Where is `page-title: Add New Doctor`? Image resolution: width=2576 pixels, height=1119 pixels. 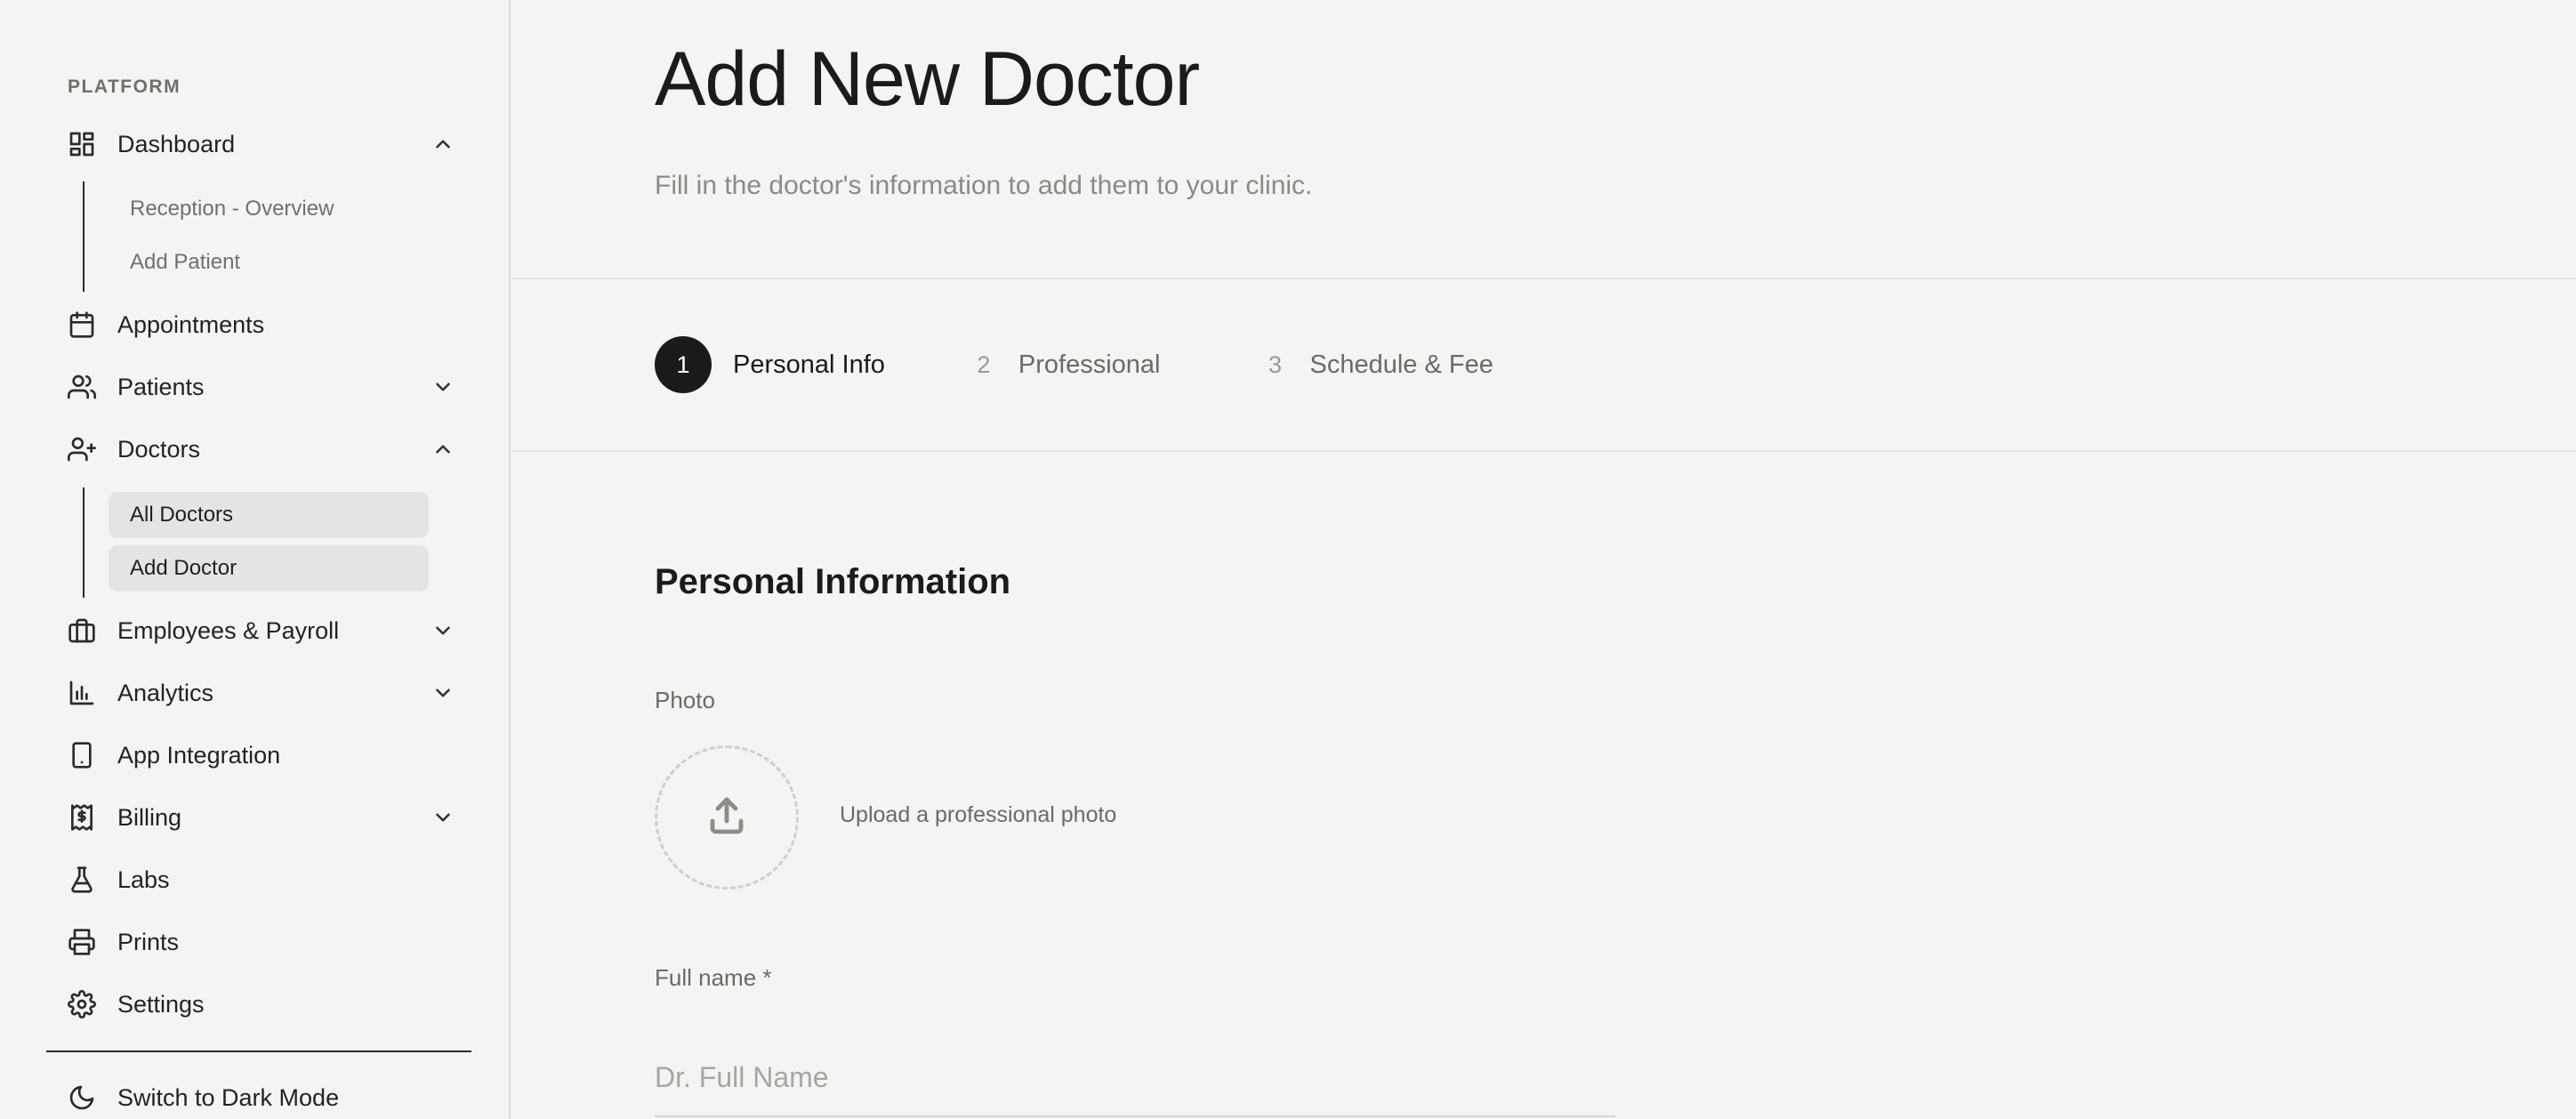 page-title: Add New Doctor is located at coordinates (927, 79).